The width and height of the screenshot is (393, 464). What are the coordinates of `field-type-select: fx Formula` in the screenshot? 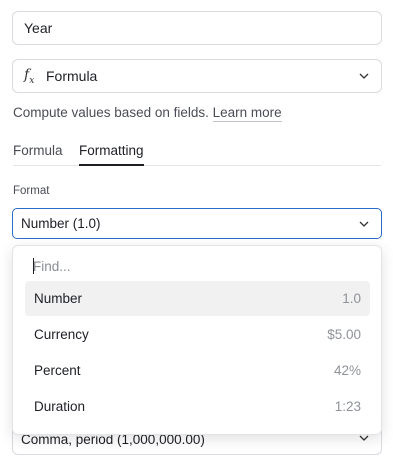 It's located at (197, 76).